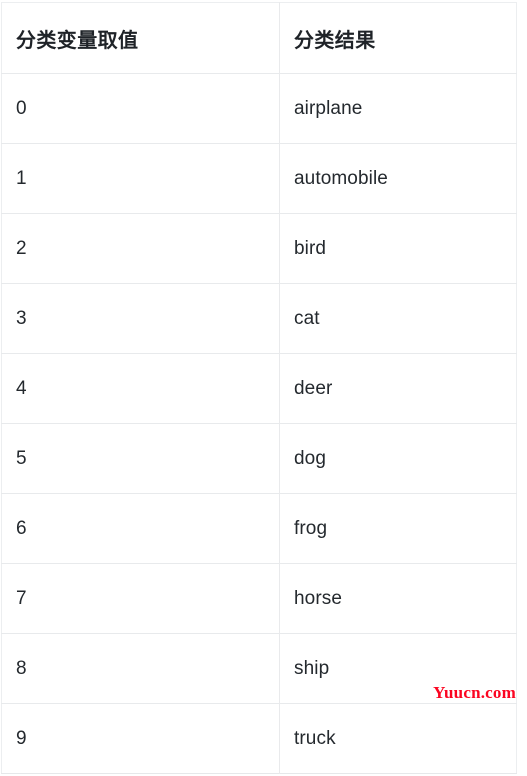 The width and height of the screenshot is (527, 776). What do you see at coordinates (398, 178) in the screenshot?
I see `cell-result: automobile` at bounding box center [398, 178].